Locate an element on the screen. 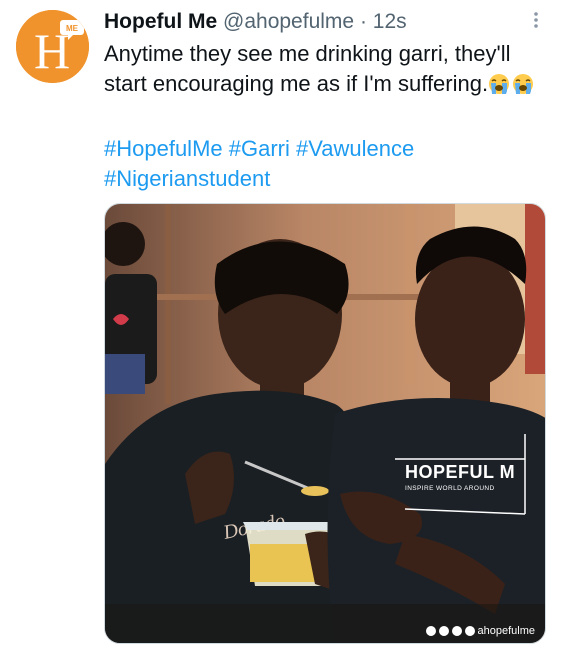 The image size is (563, 650). tweet-header: Hopeful Me @ahopefulme · 12s is located at coordinates (255, 22).